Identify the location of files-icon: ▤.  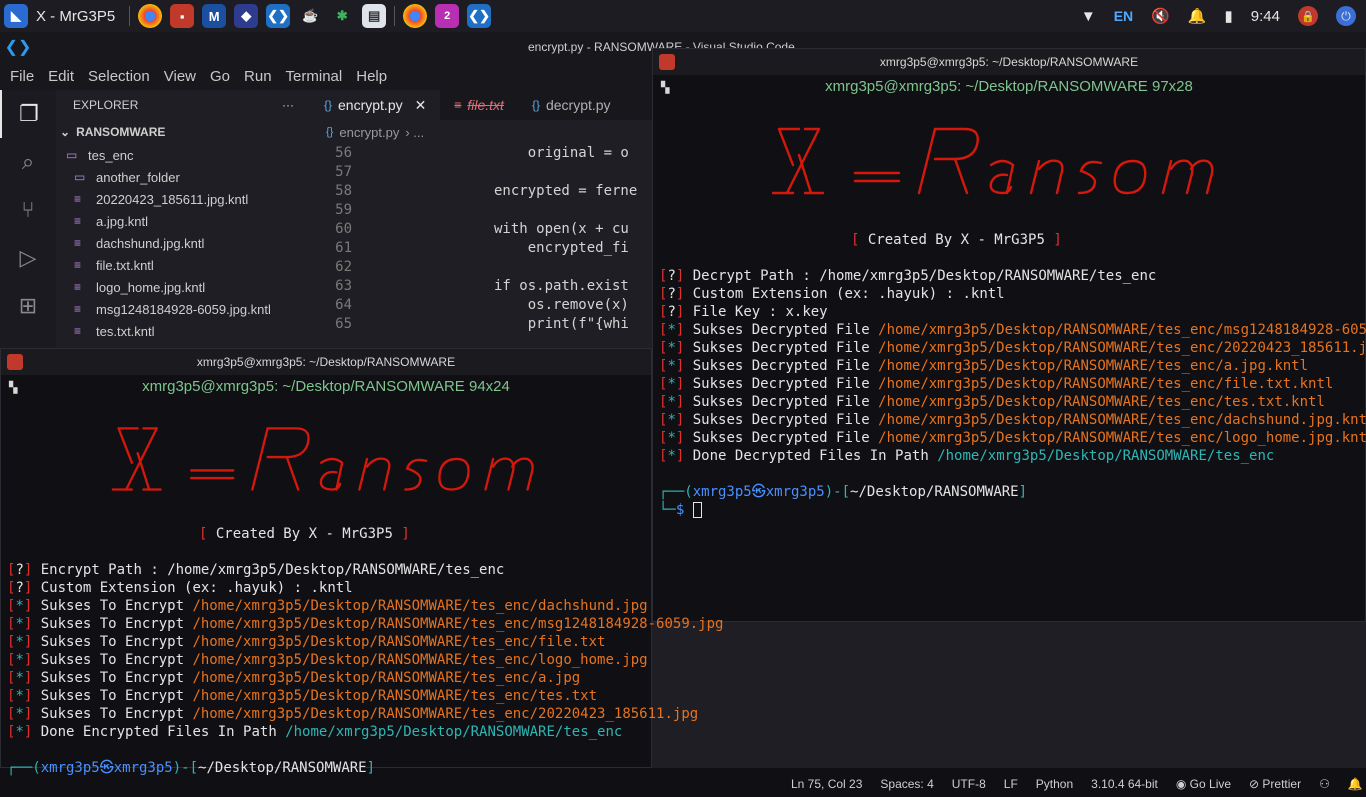
(374, 16).